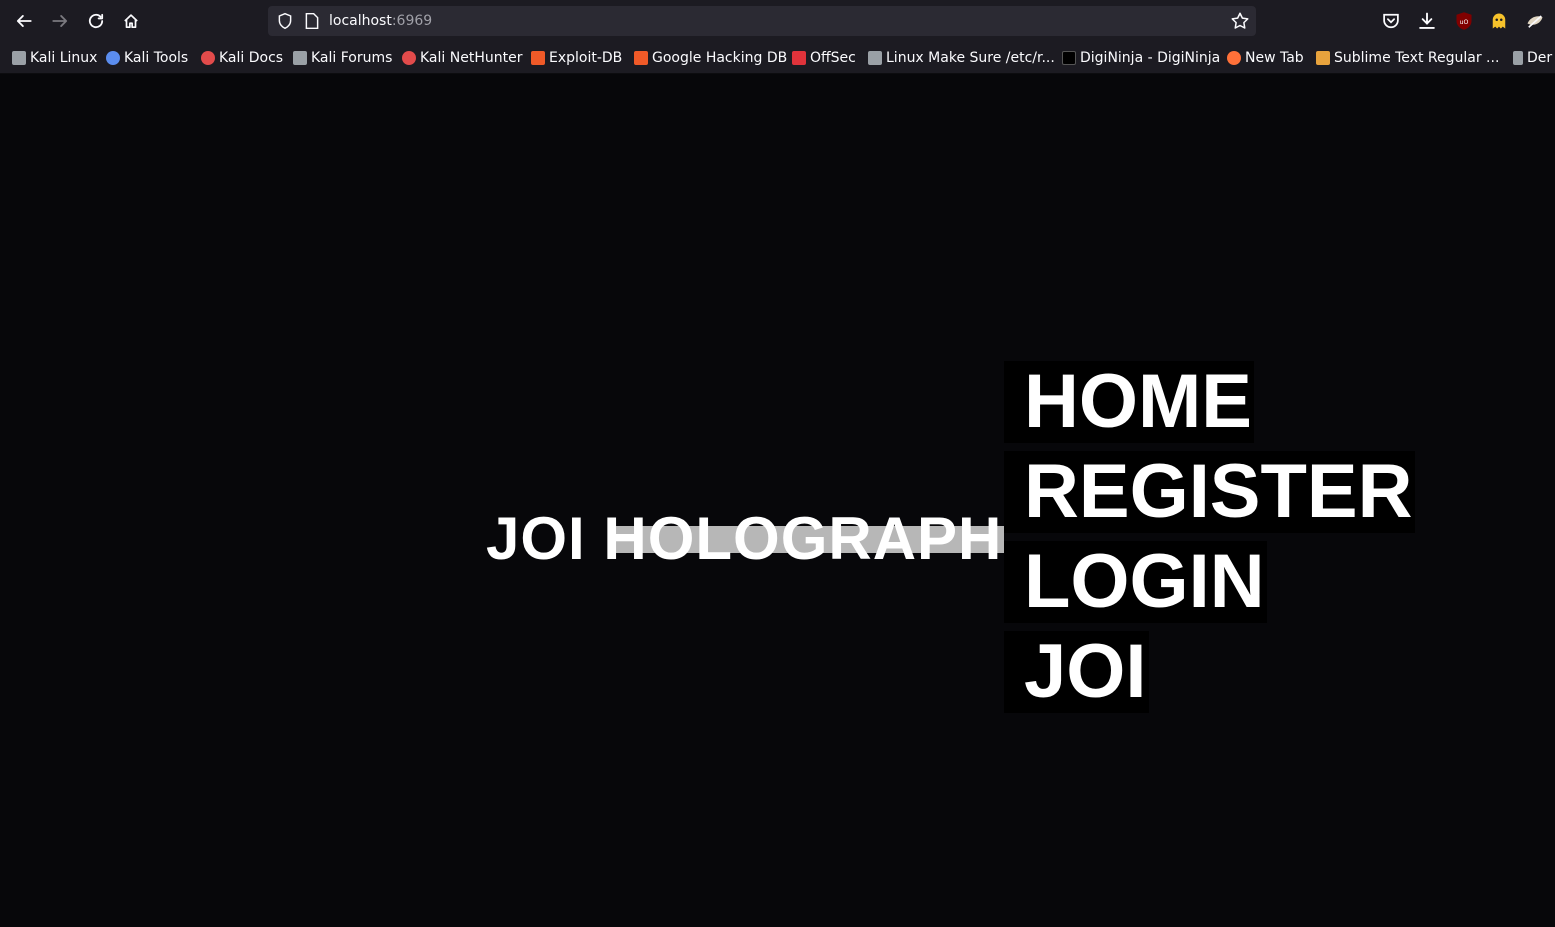  I want to click on bookmark-label: Kali Forums, so click(352, 58).